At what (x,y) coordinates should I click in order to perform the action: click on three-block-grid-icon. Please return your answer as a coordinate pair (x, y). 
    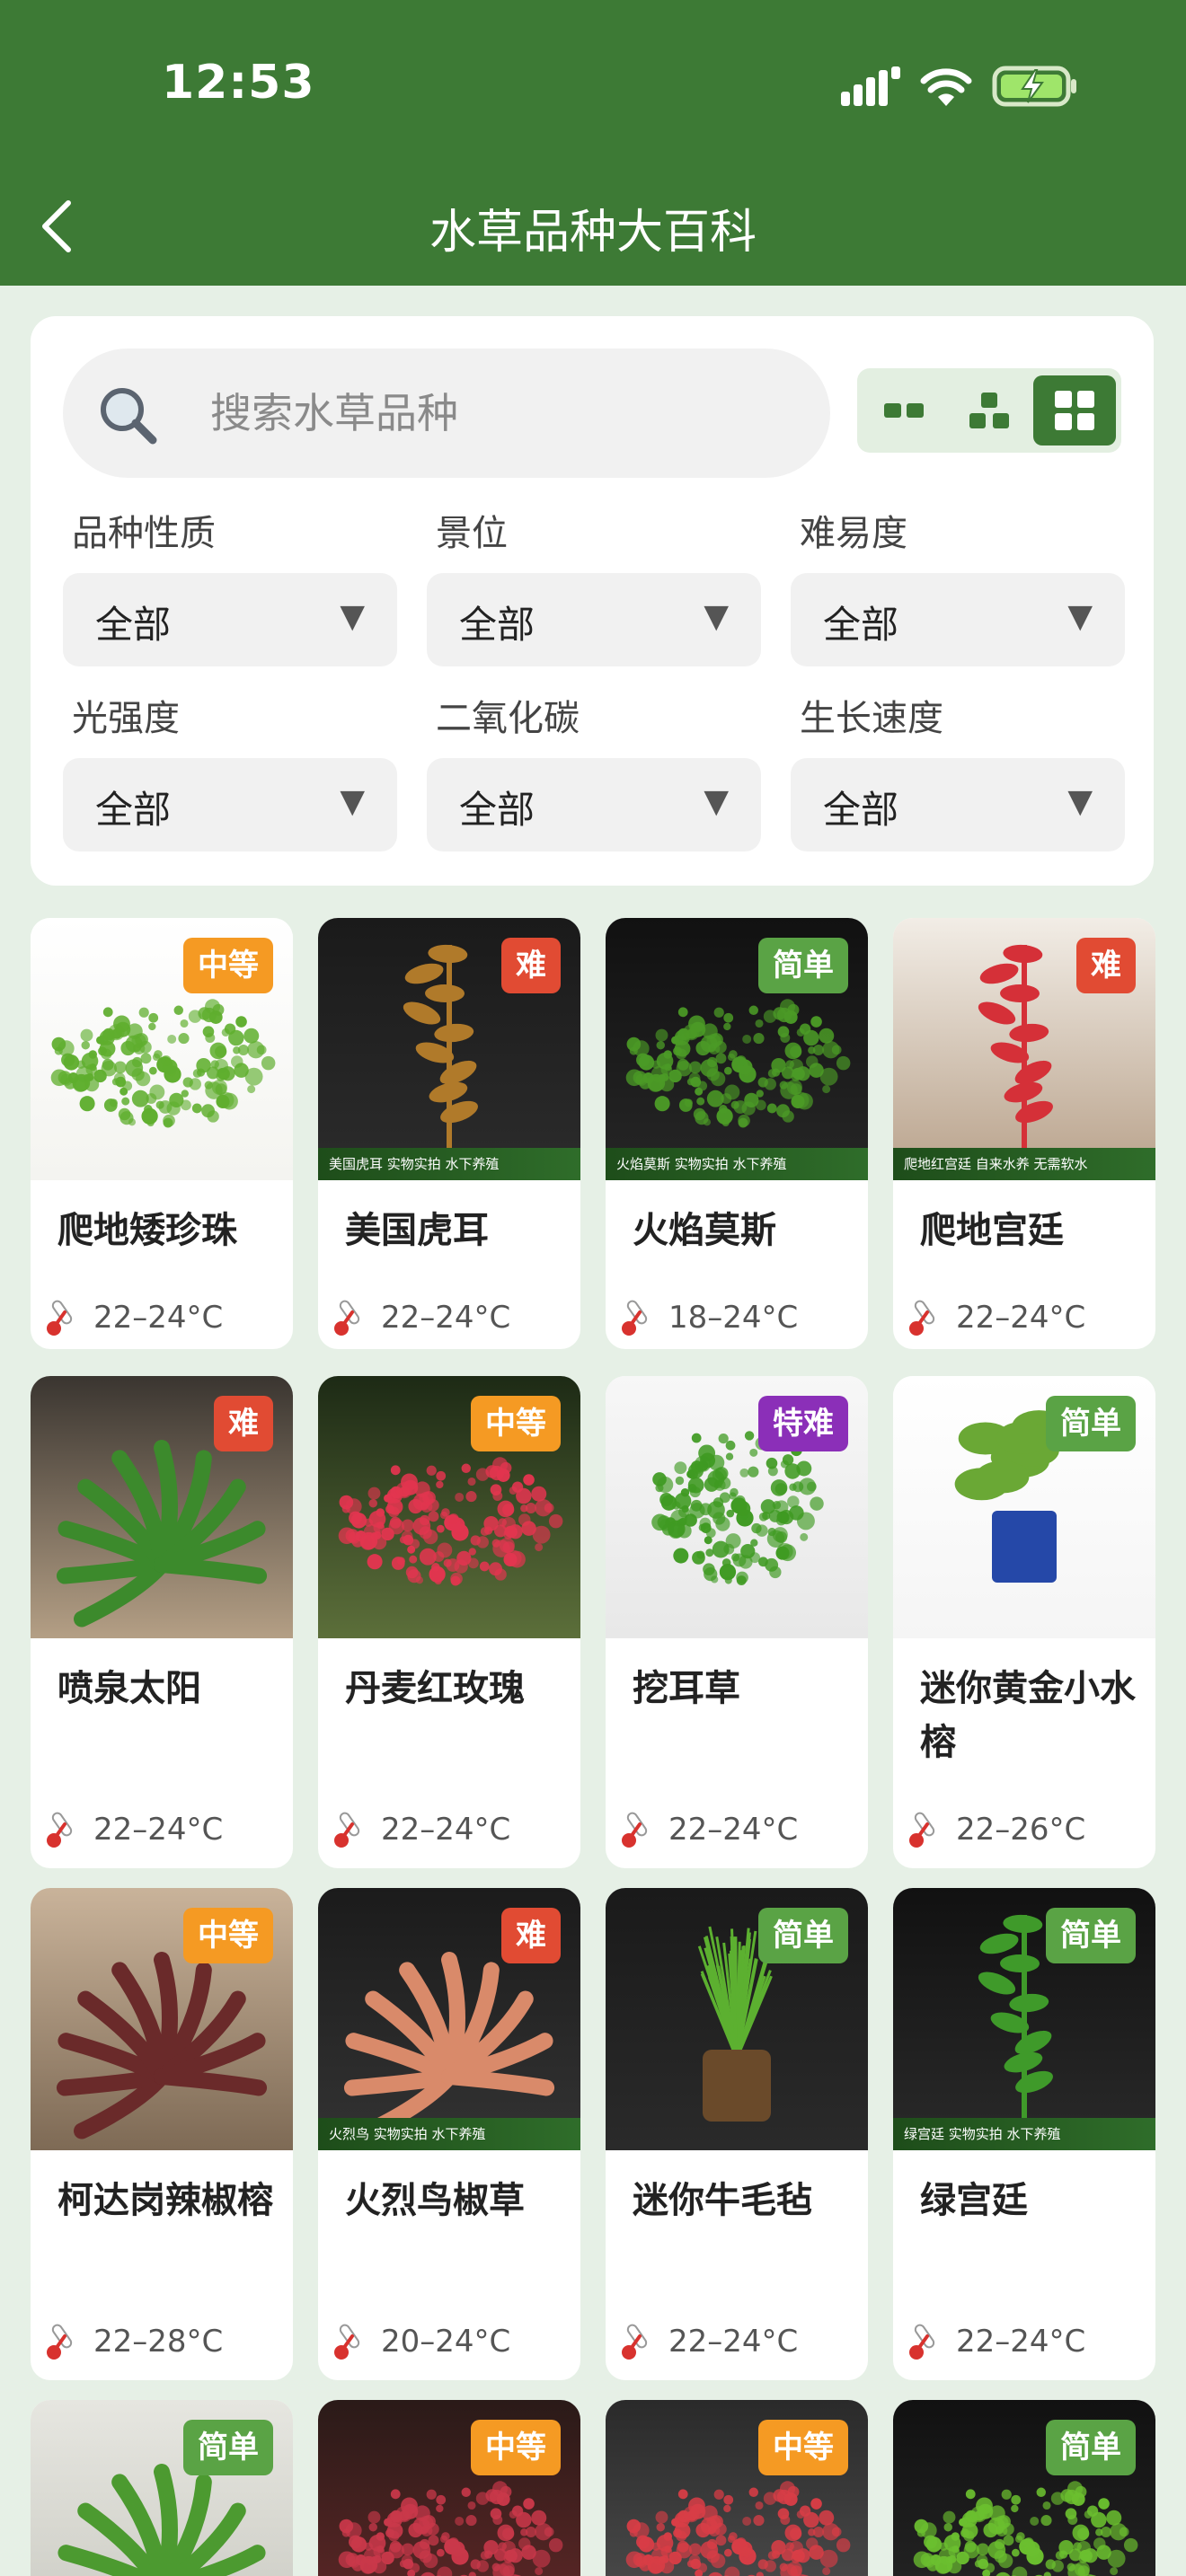
    Looking at the image, I should click on (989, 410).